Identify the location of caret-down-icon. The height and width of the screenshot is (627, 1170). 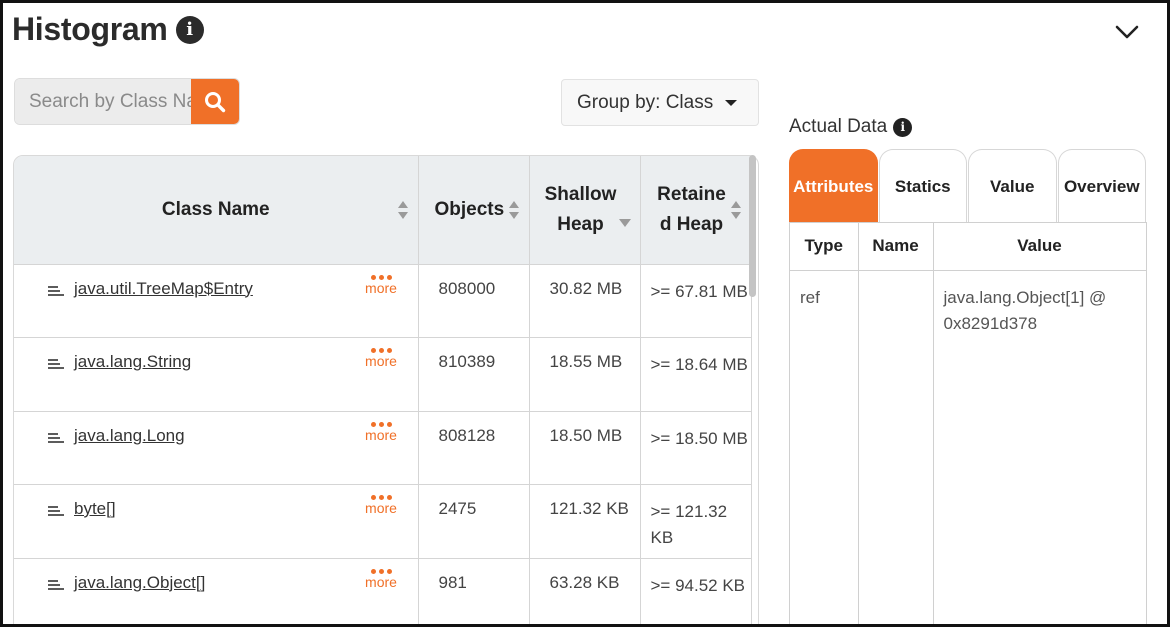
(731, 102).